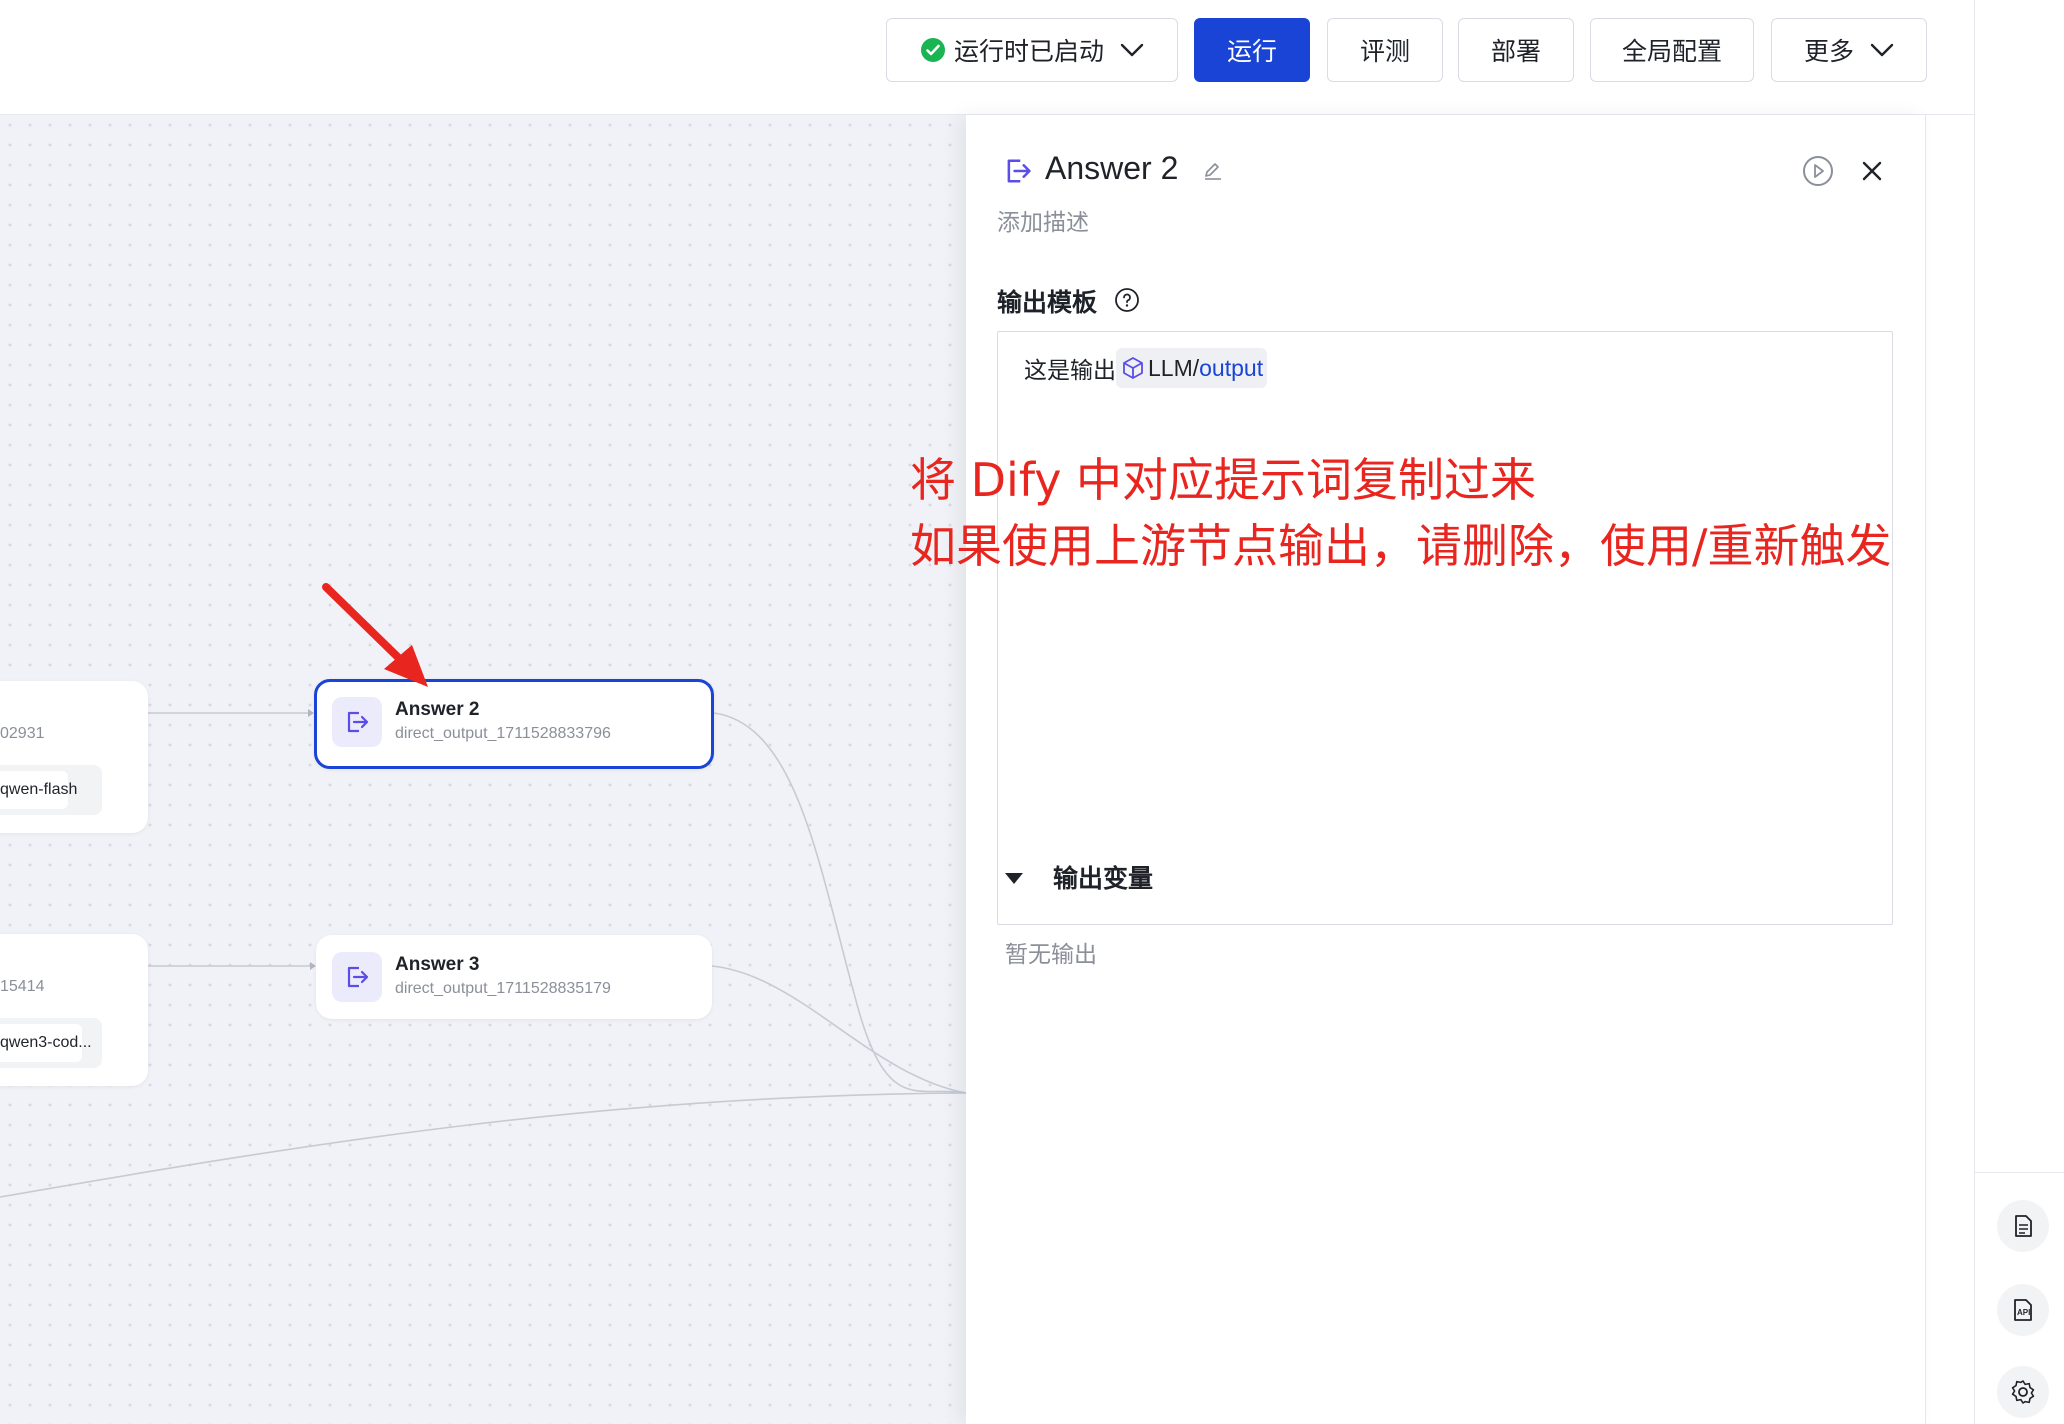 The image size is (2064, 1424). What do you see at coordinates (1401, 546) in the screenshot?
I see `annotation-line-2: 如果使用上游节点输出，请删除，使用/重新触发` at bounding box center [1401, 546].